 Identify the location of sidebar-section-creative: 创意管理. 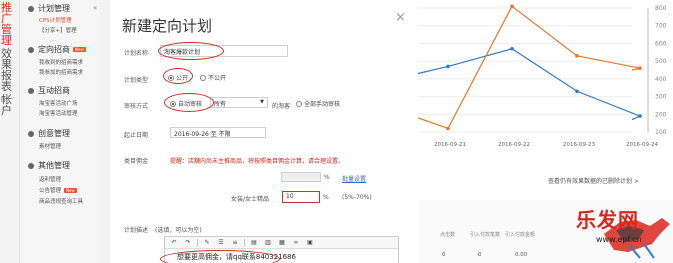
(49, 133).